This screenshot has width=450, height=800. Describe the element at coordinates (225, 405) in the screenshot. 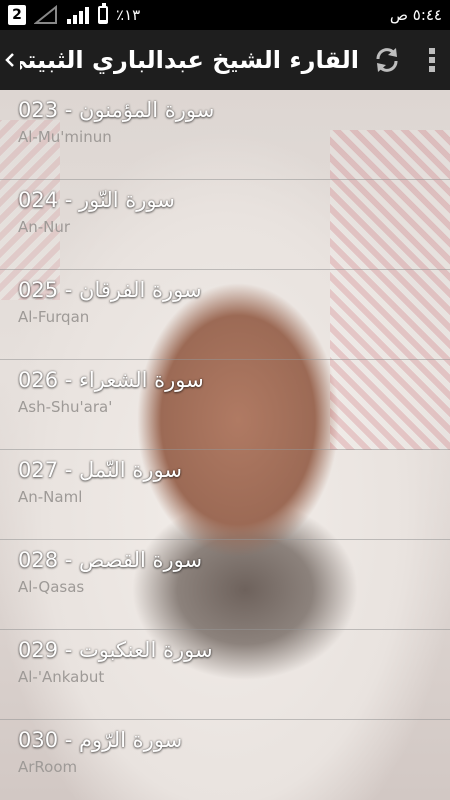

I see `list-item: 026 - سورة الشعراء Ash-Shu'ara'` at that location.